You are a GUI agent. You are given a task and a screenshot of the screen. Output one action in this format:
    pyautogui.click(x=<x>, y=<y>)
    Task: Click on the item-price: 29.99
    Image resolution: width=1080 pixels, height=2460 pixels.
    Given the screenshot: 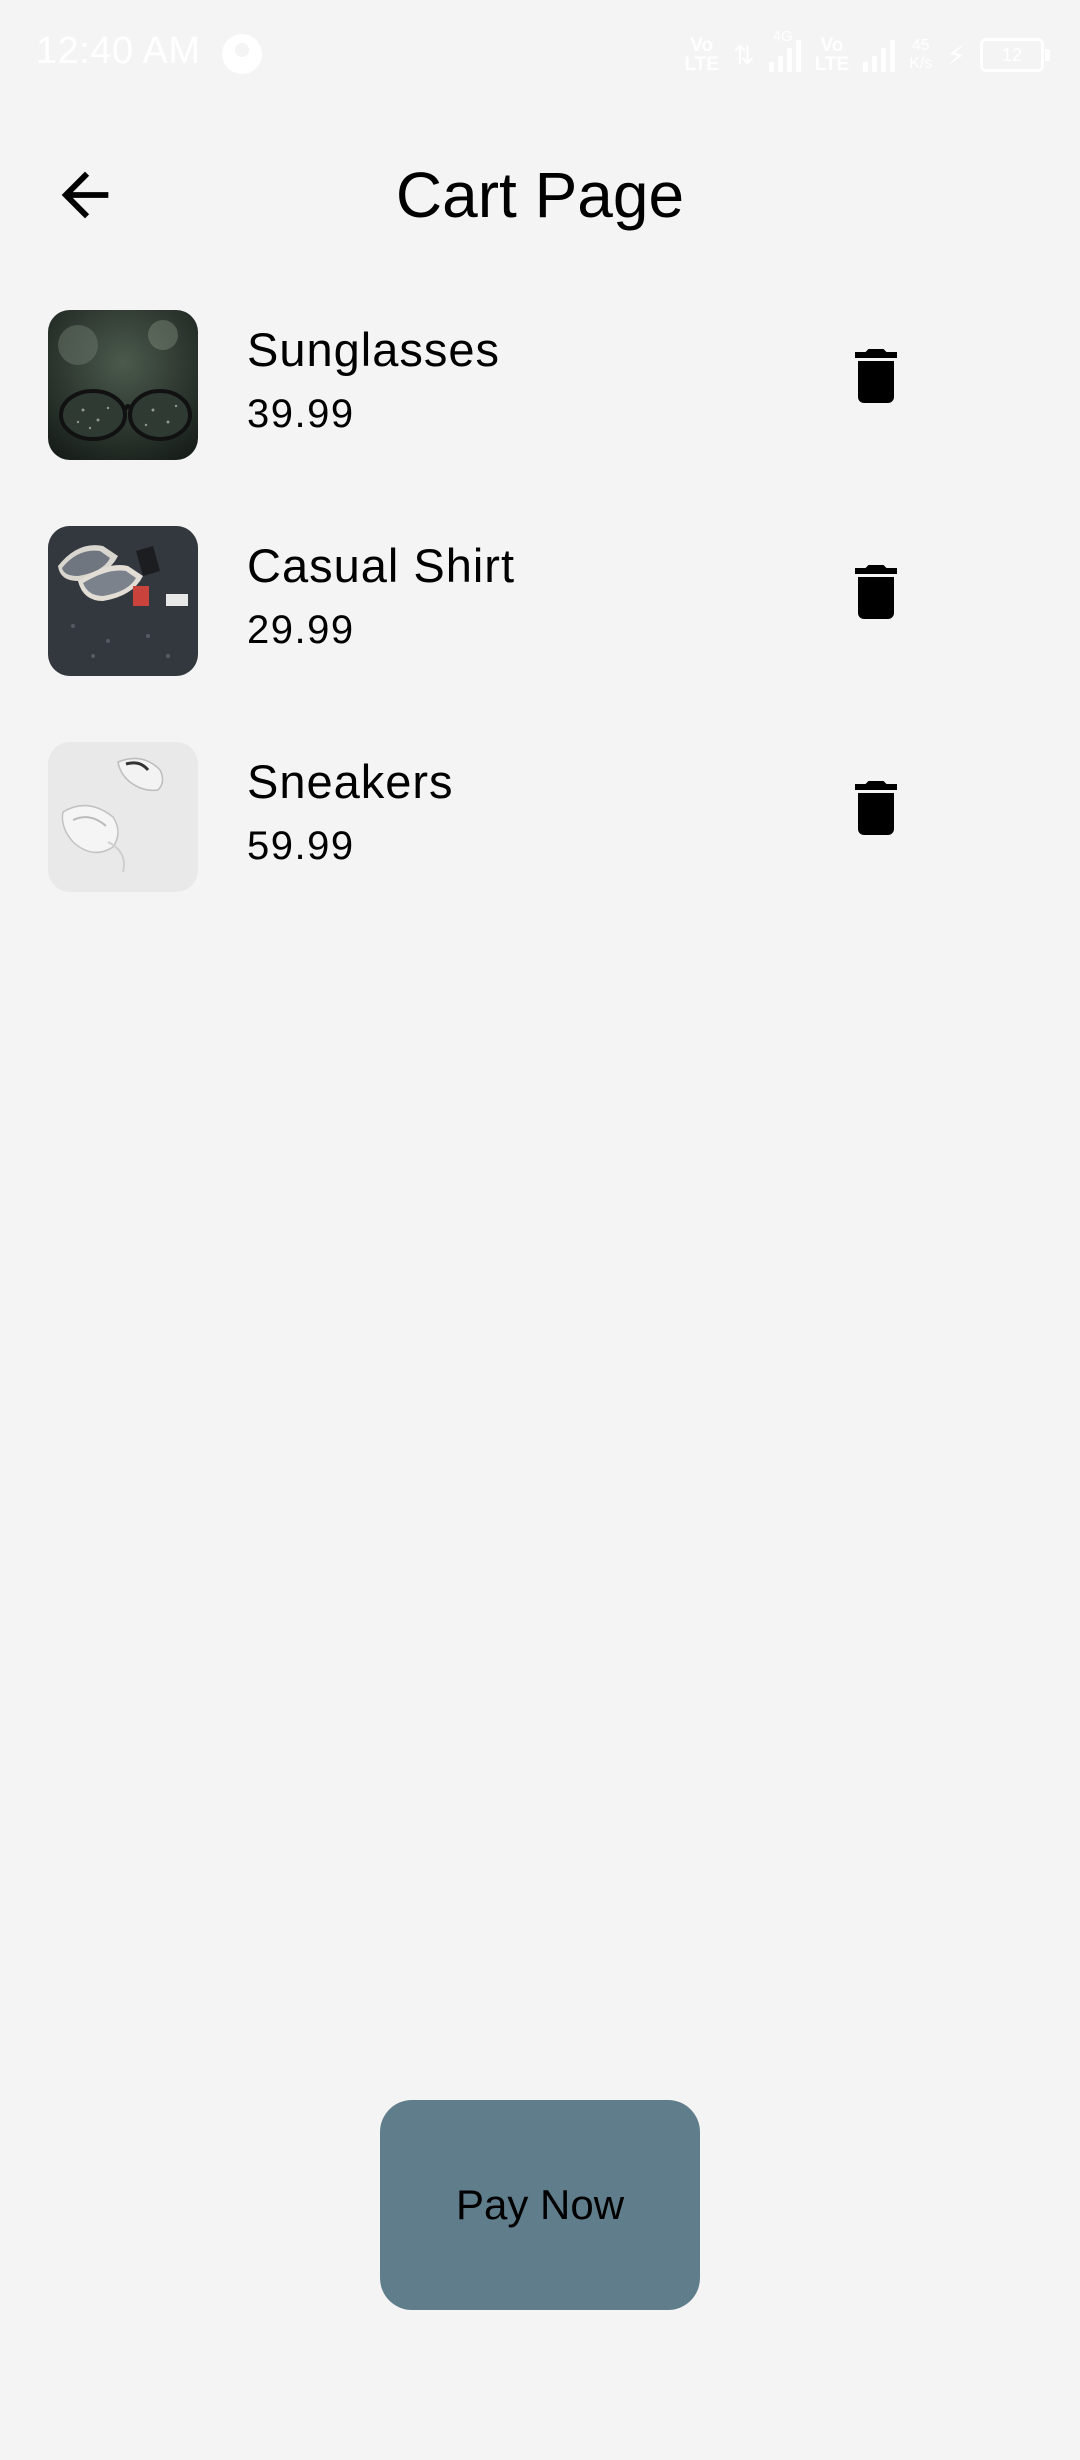 What is the action you would take?
    pyautogui.click(x=301, y=630)
    